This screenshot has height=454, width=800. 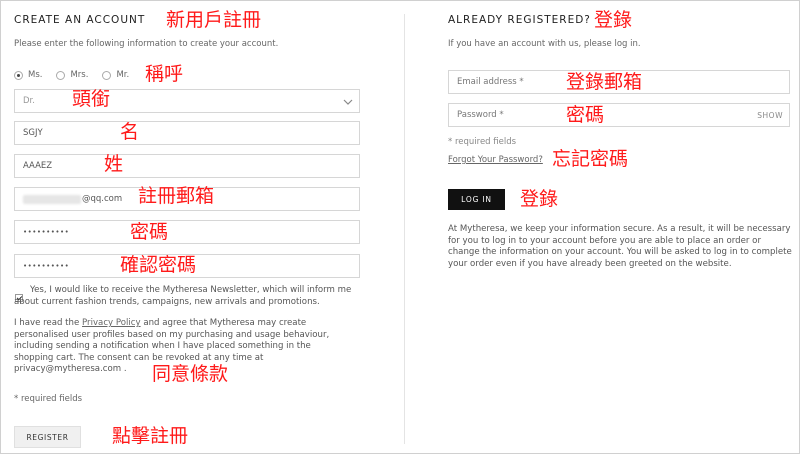 What do you see at coordinates (187, 133) in the screenshot?
I see `first-name-input: SGJY` at bounding box center [187, 133].